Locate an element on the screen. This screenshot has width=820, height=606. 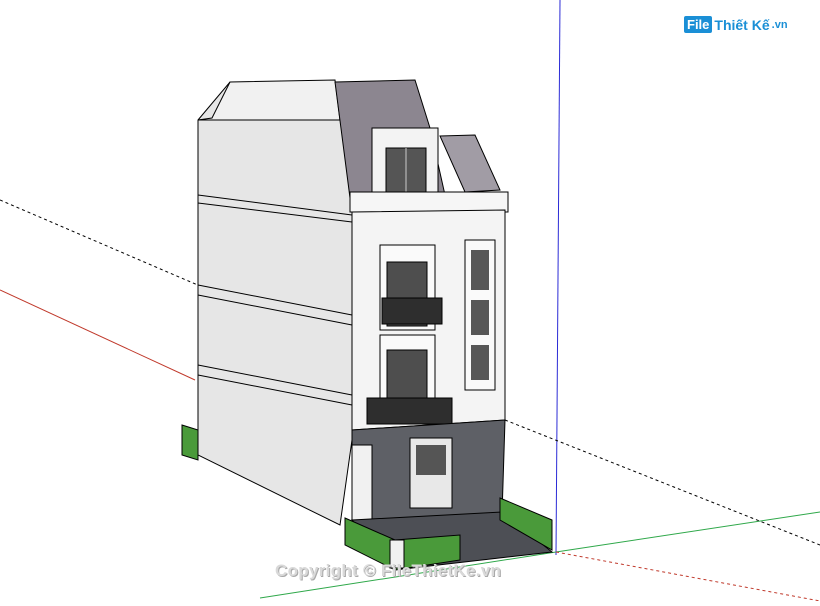
green-axis is located at coordinates (687, 532).